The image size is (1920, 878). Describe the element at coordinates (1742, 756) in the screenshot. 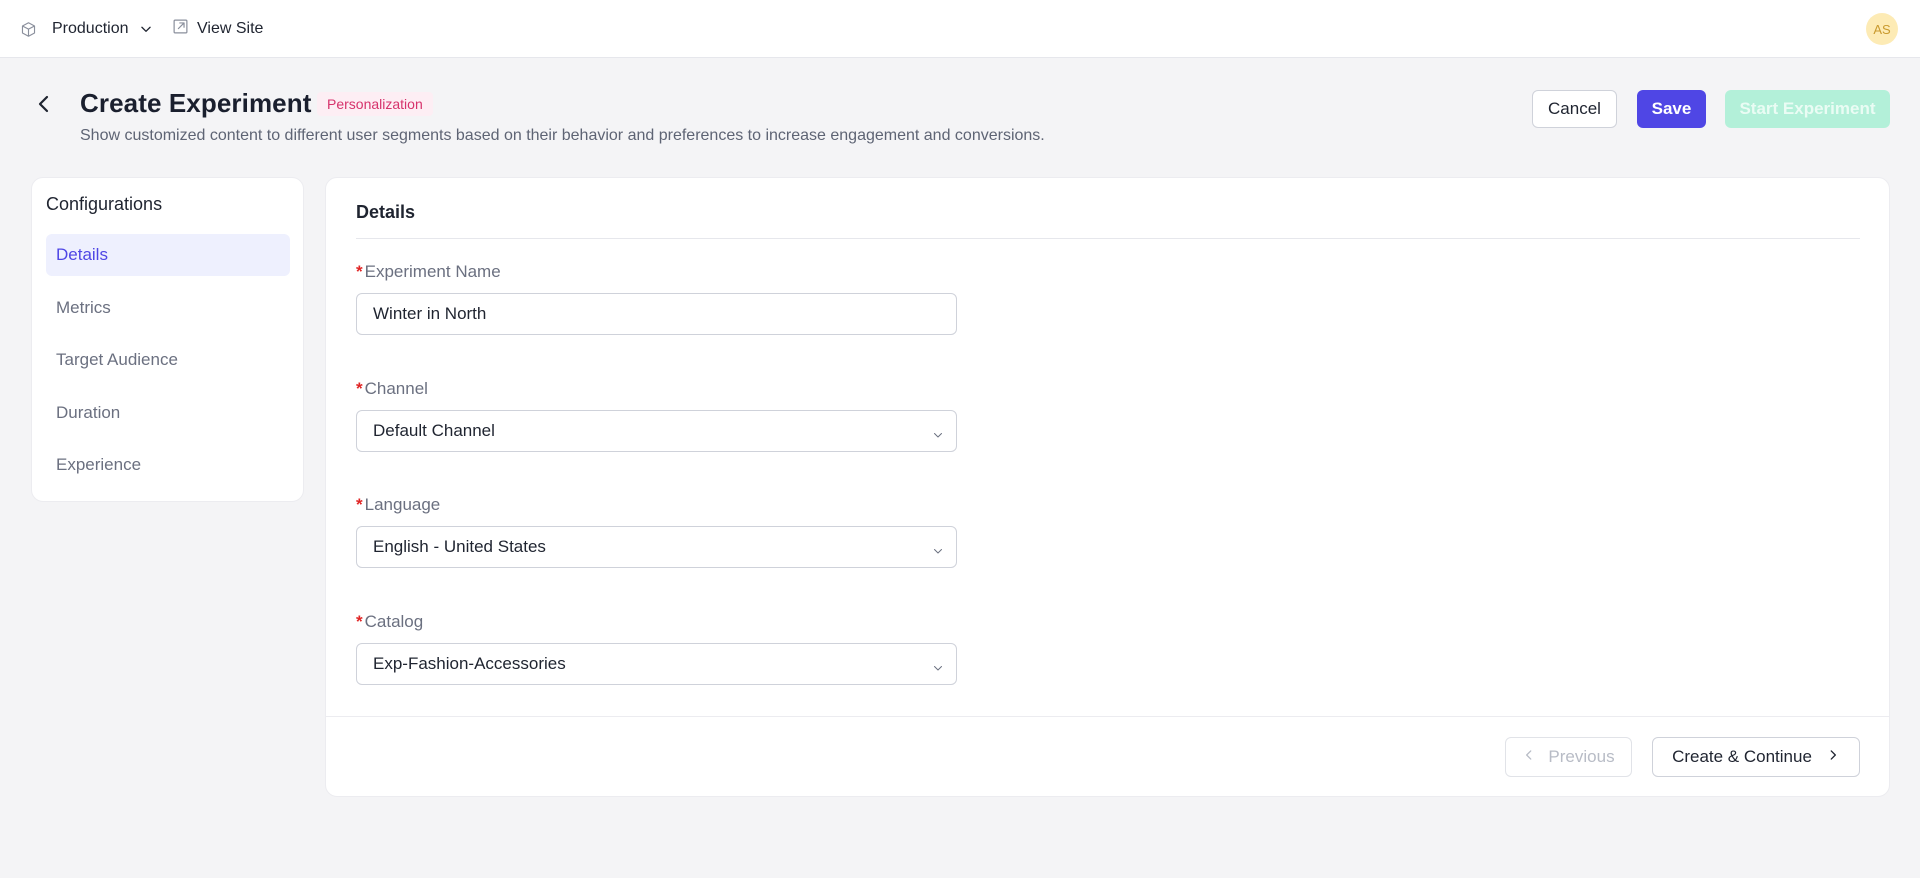

I see `create-continue-label: Create & Continue` at that location.